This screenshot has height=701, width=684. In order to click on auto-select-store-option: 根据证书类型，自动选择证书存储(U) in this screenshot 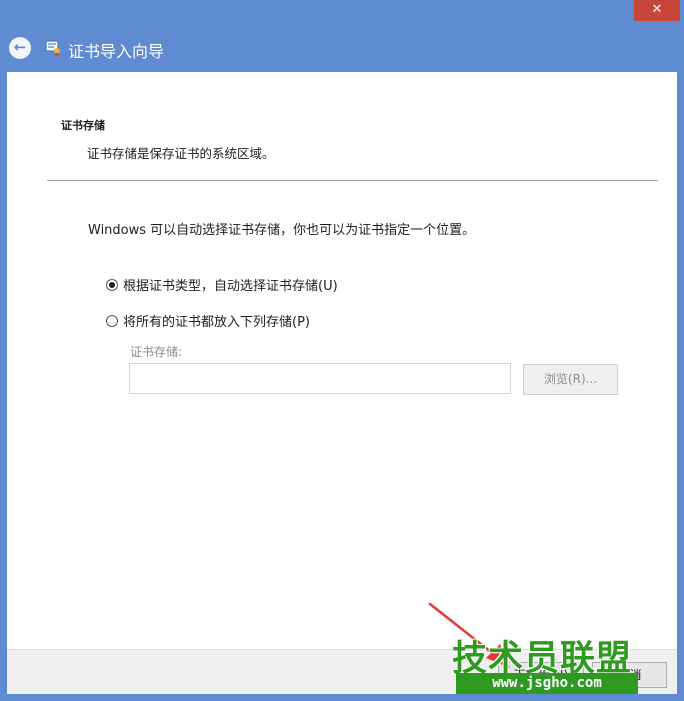, I will do `click(222, 284)`.